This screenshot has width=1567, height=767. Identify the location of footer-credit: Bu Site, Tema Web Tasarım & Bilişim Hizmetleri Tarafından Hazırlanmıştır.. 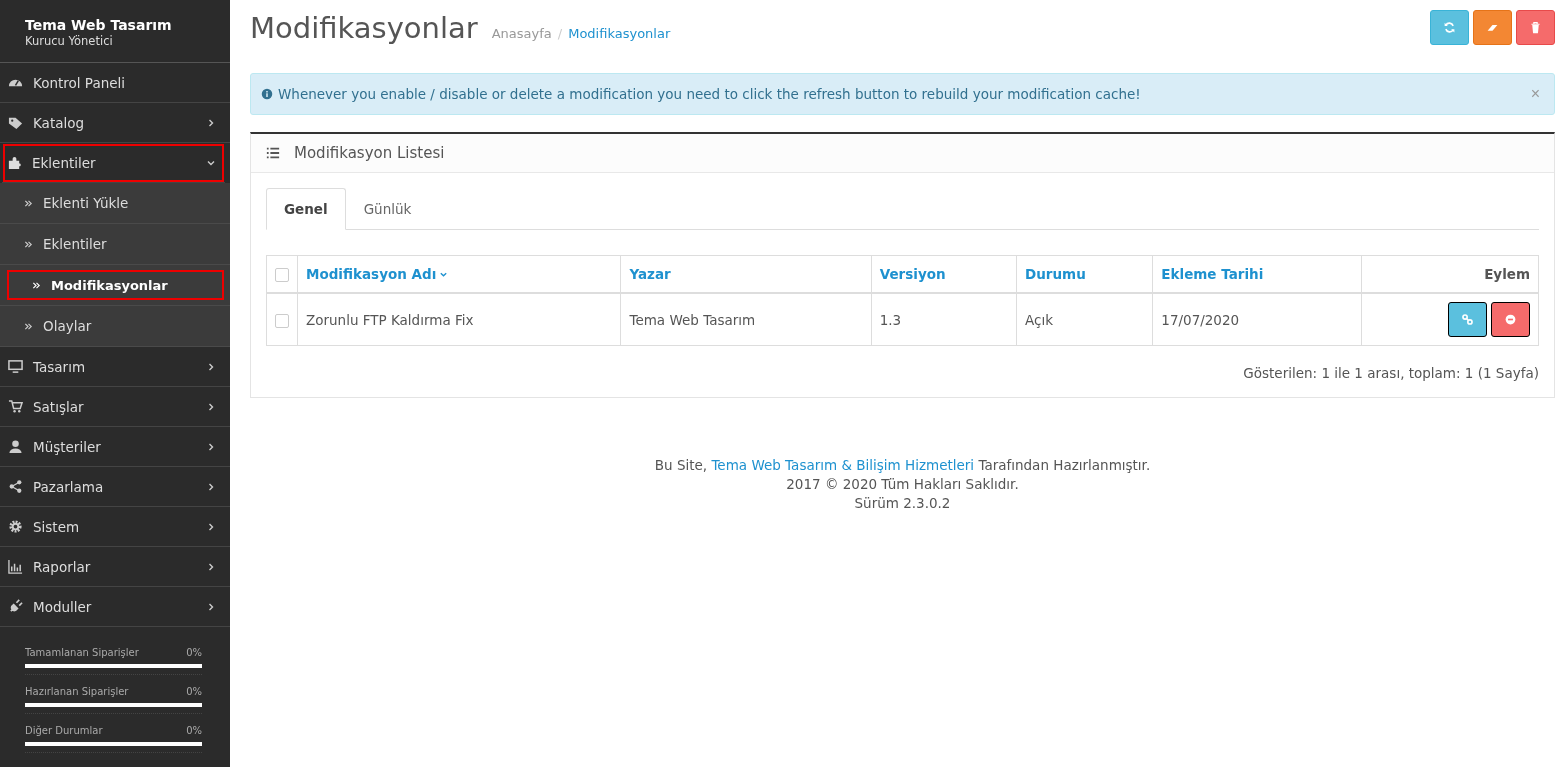
(902, 465).